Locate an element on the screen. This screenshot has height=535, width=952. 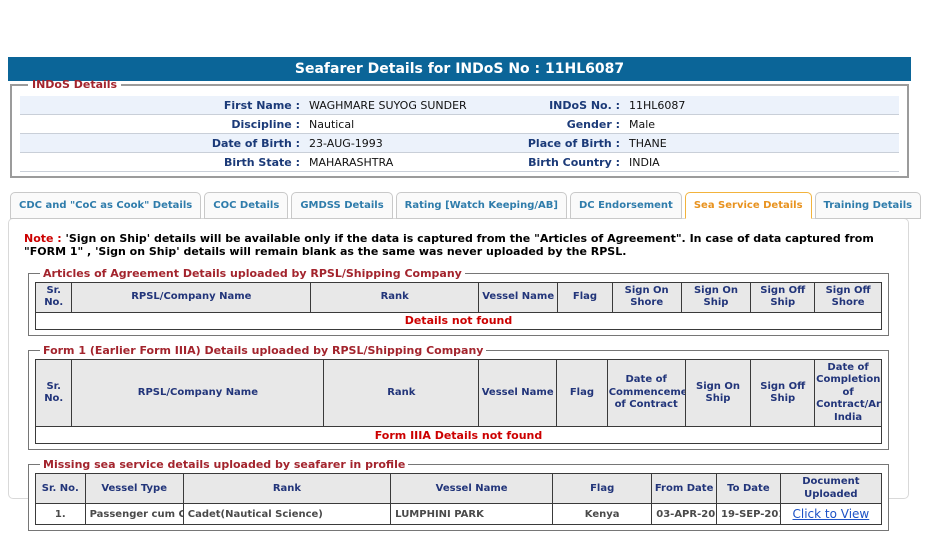
detail-value: THANE is located at coordinates (648, 143).